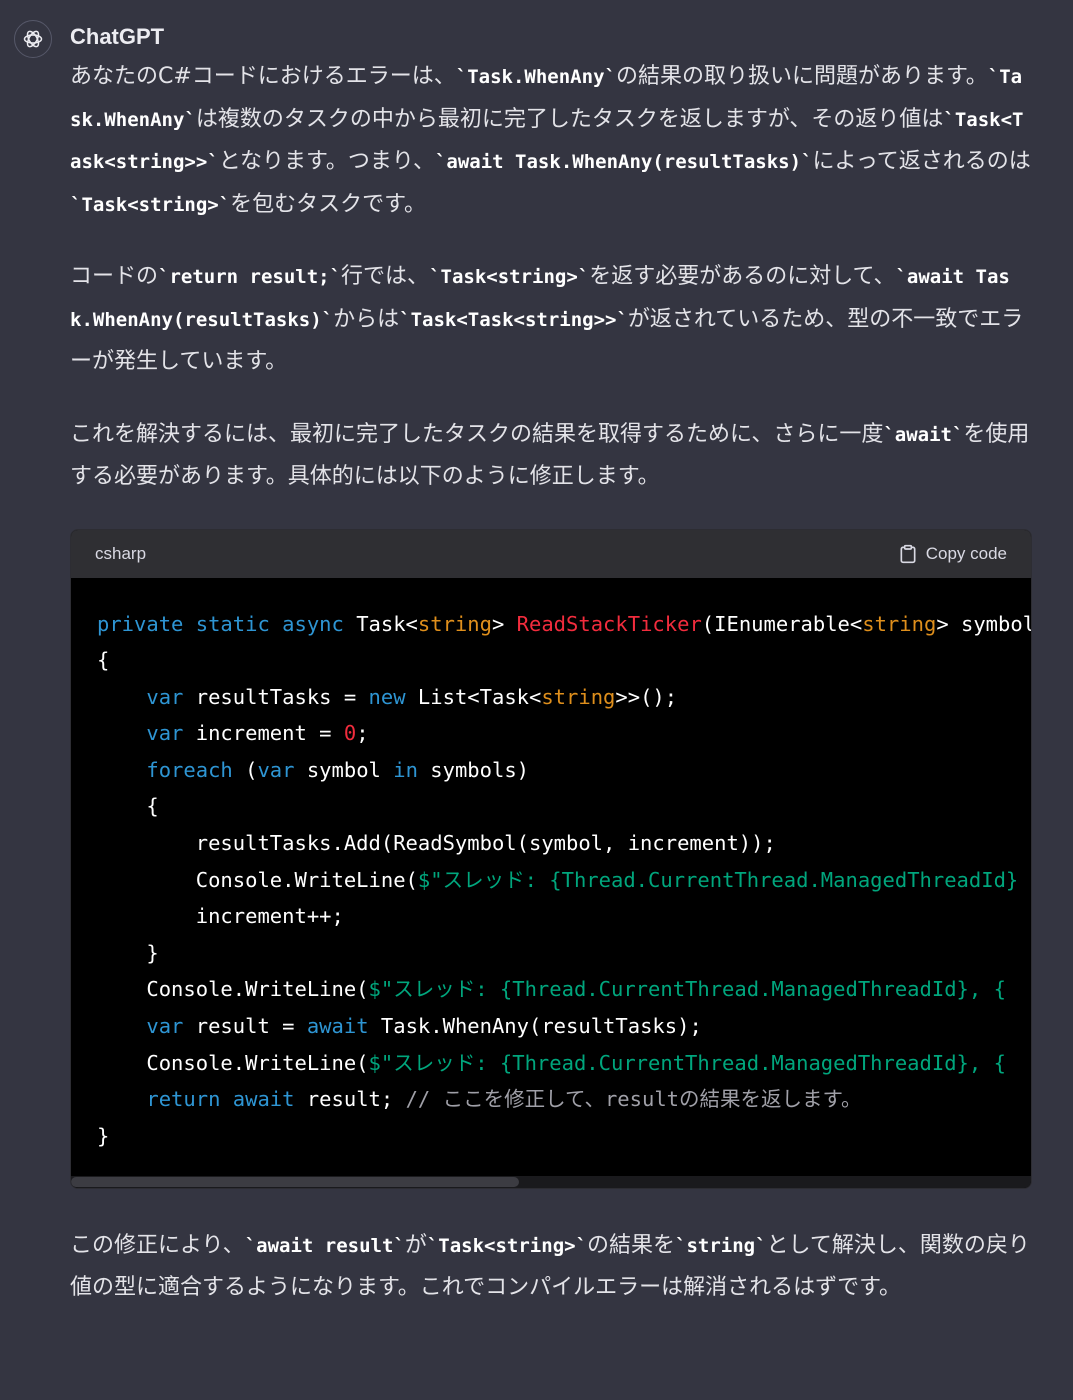  Describe the element at coordinates (326, 161) in the screenshot. I see `text-segment: となります。つまり、` at that location.